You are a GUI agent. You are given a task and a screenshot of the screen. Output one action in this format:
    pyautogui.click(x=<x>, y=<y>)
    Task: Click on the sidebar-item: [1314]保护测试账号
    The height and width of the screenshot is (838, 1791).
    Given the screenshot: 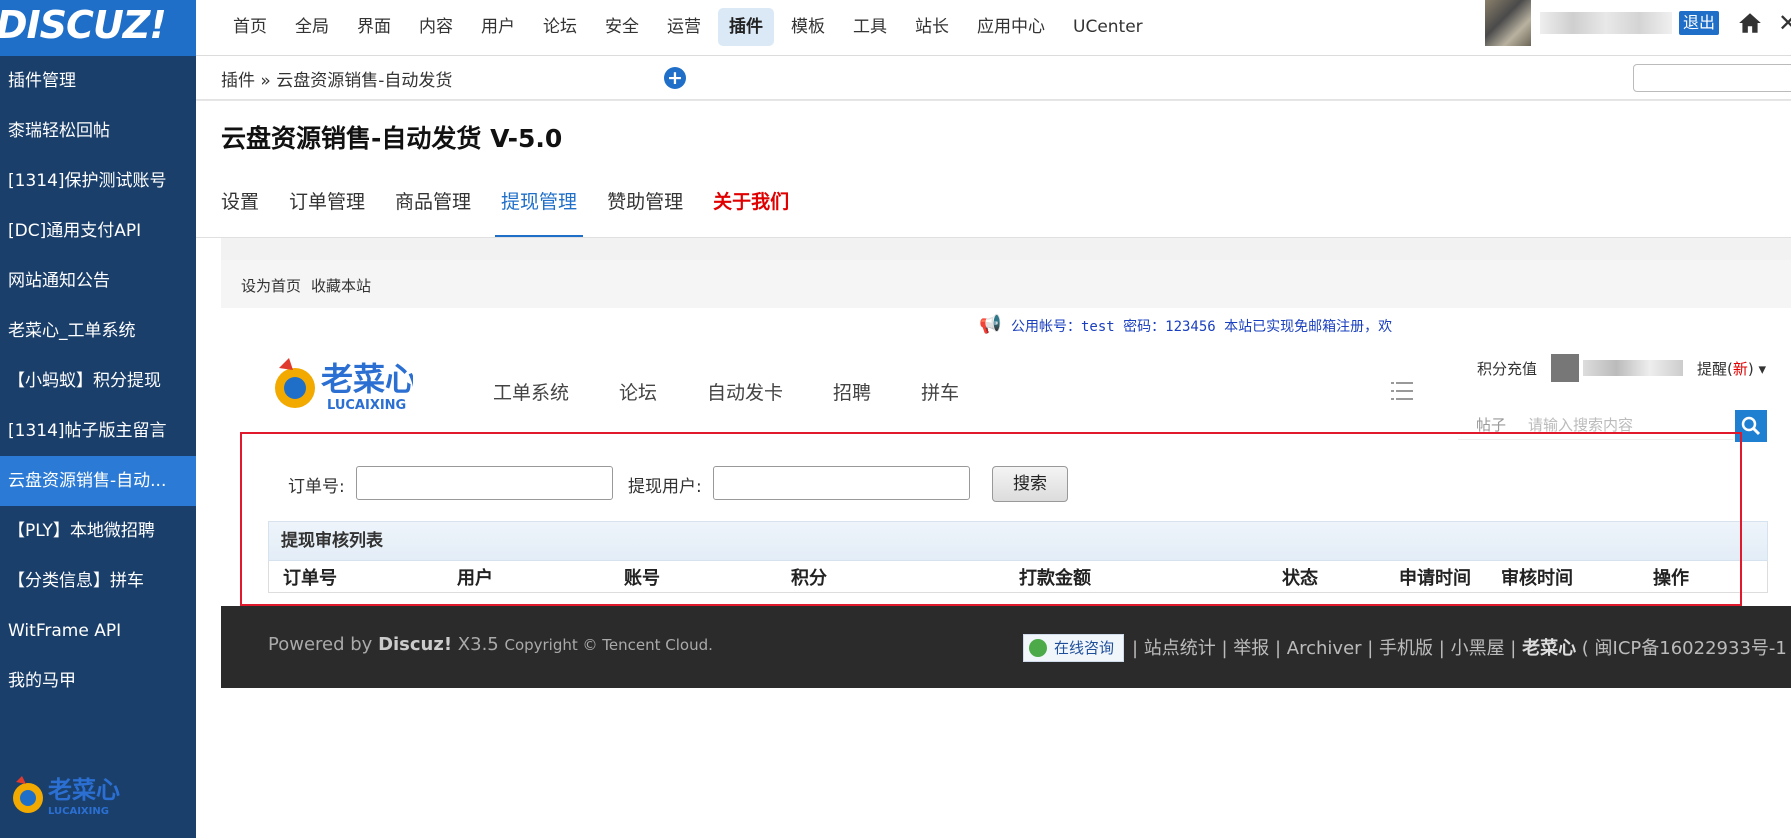 What is the action you would take?
    pyautogui.click(x=98, y=181)
    